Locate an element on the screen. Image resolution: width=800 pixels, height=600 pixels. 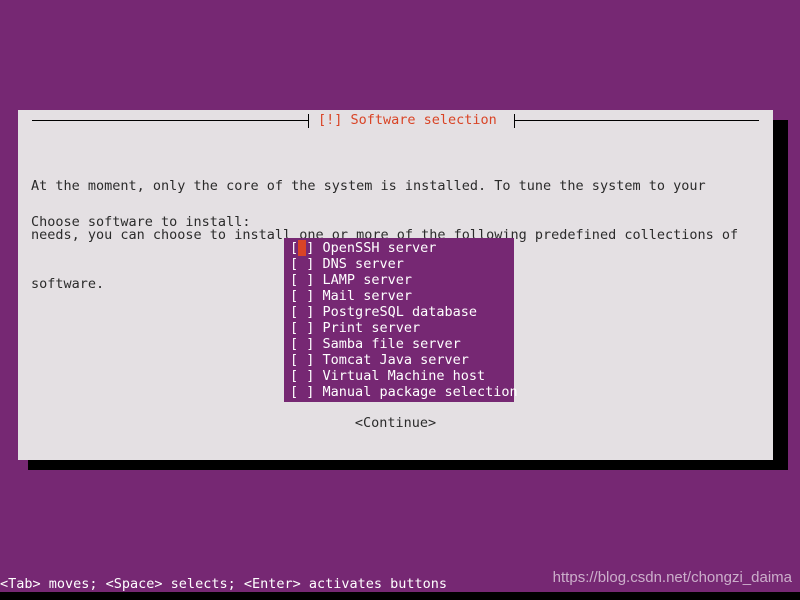
choose-software-prompt: Choose software to install: is located at coordinates (141, 222).